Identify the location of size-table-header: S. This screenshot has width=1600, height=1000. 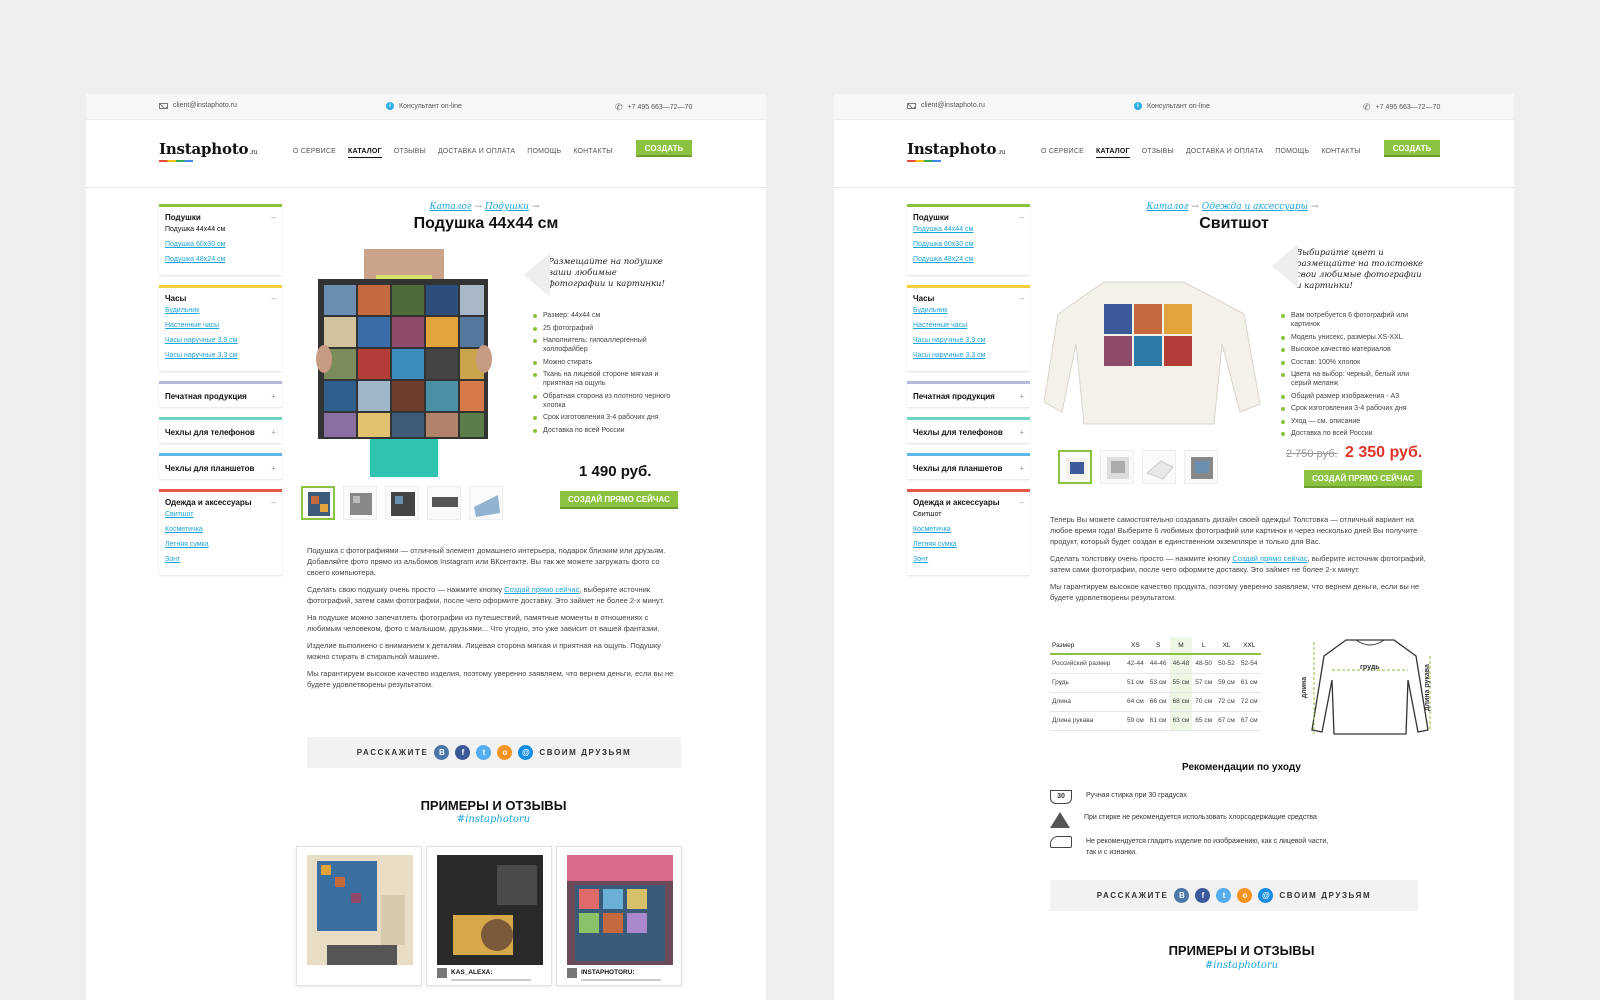
(1158, 646).